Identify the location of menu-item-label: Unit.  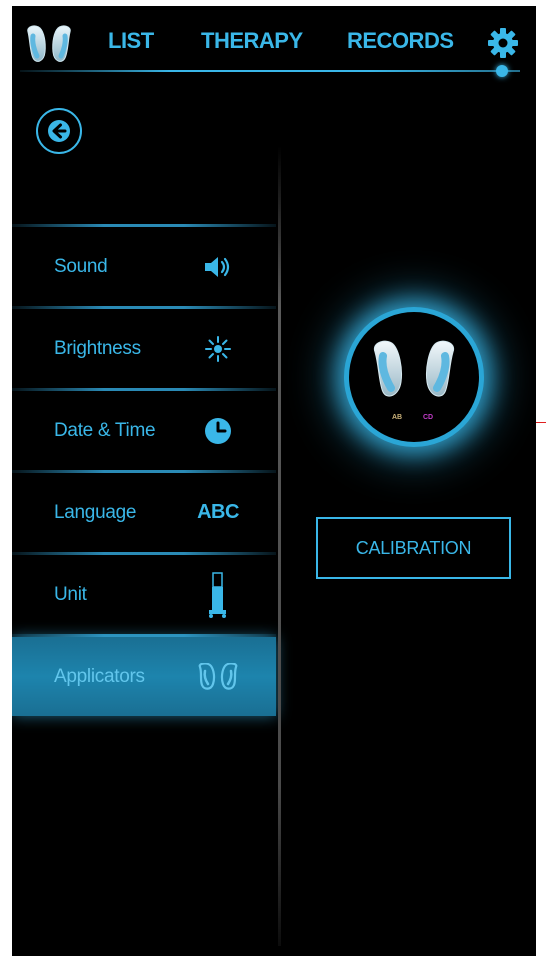
(70, 594).